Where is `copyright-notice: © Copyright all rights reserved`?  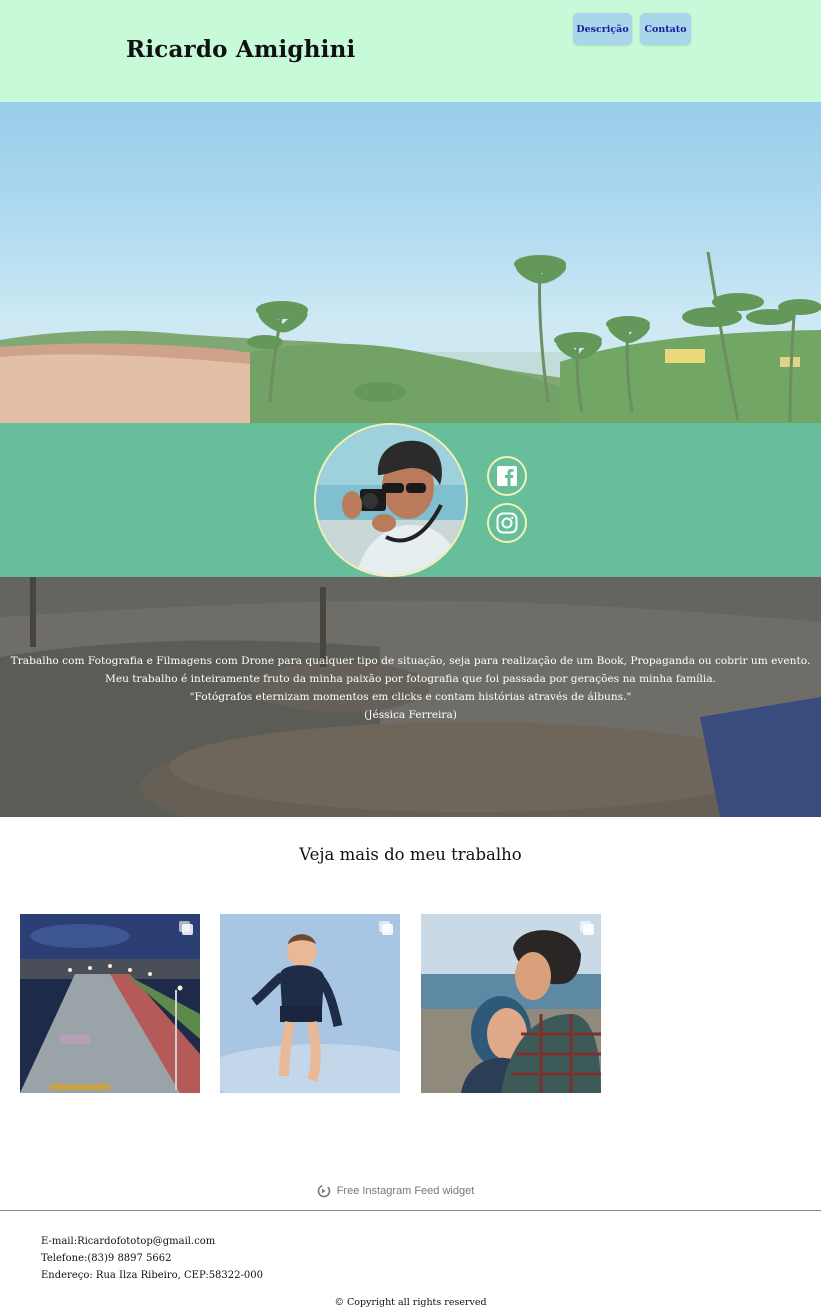
copyright-notice: © Copyright all rights reserved is located at coordinates (410, 1302).